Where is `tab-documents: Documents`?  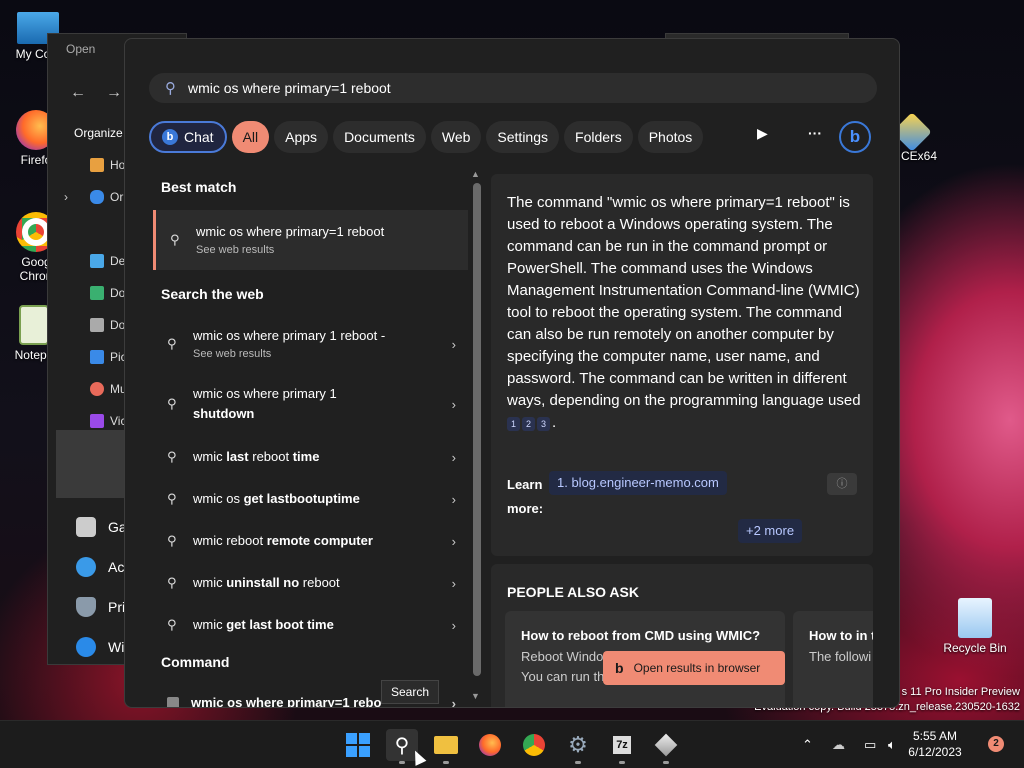
tab-documents: Documents is located at coordinates (379, 137).